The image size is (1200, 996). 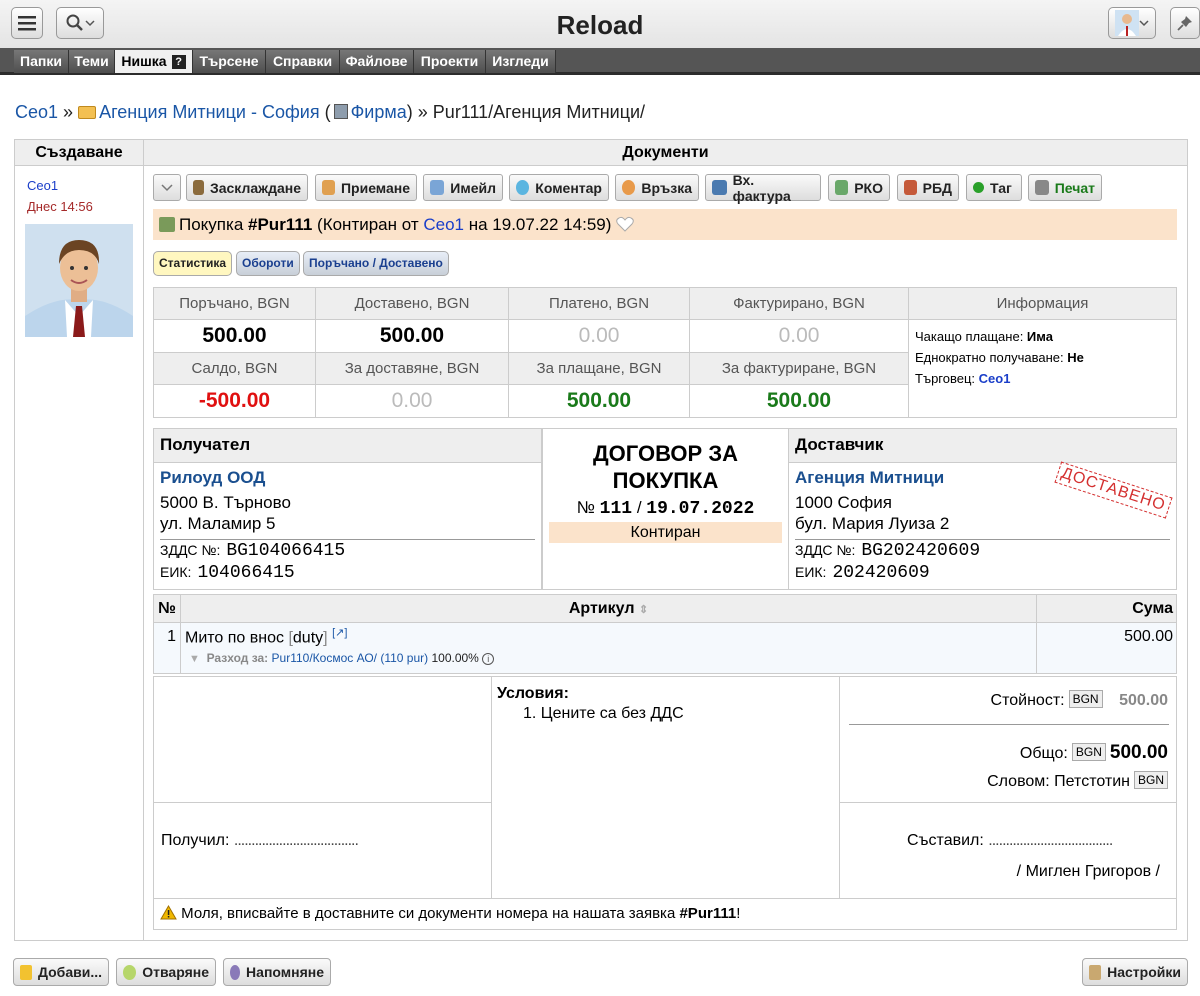 What do you see at coordinates (995, 378) in the screenshot?
I see `merchant-link: Ceo1` at bounding box center [995, 378].